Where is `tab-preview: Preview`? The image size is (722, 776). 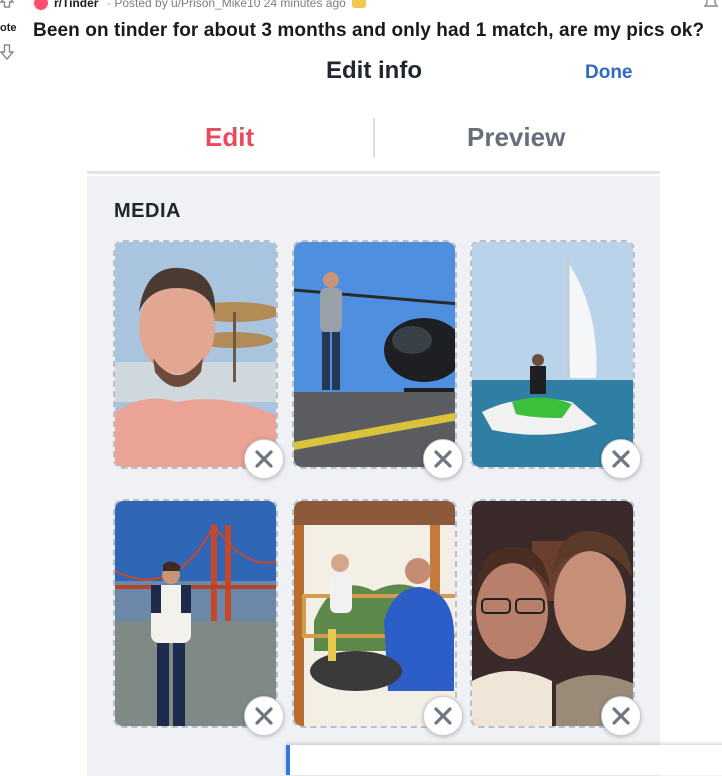 tab-preview: Preview is located at coordinates (516, 137).